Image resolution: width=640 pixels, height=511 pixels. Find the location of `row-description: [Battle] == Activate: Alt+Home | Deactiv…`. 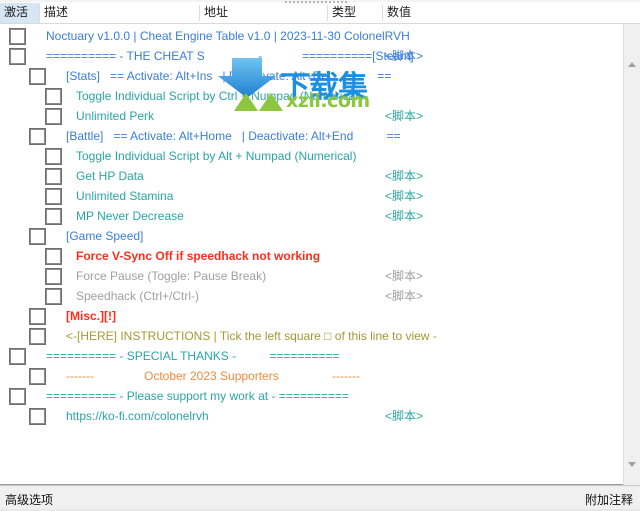

row-description: [Battle] == Activate: Alt+Home | Deactiv… is located at coordinates (233, 136).